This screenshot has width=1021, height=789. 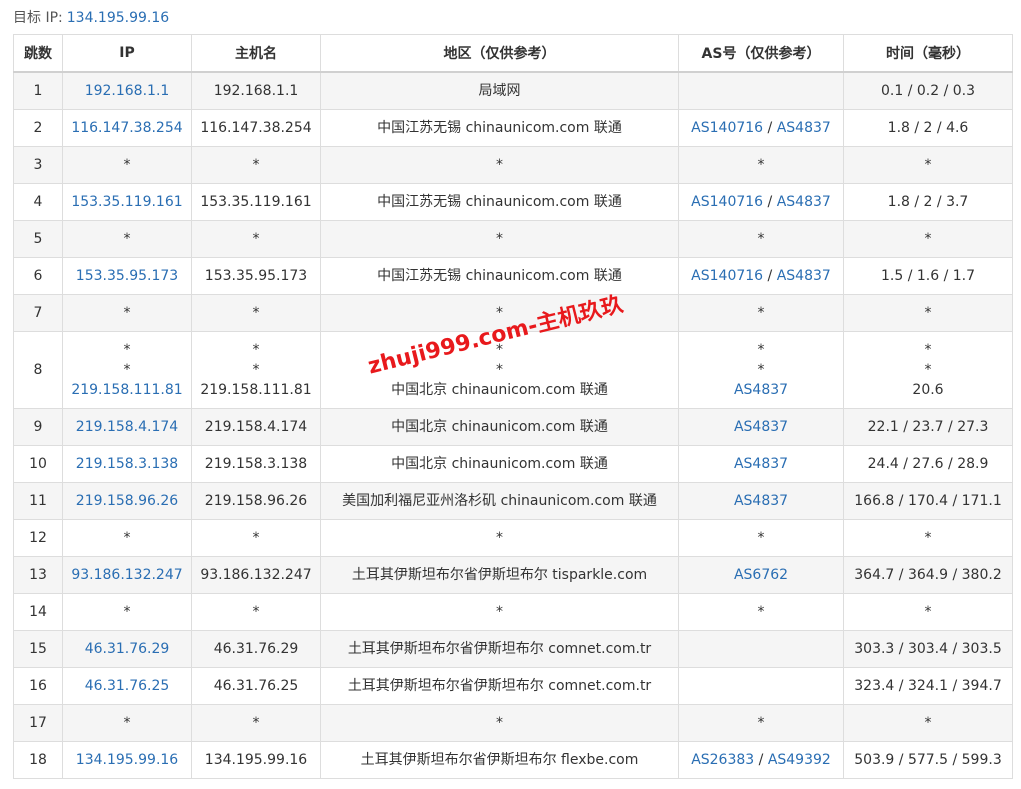 What do you see at coordinates (928, 128) in the screenshot?
I see `time-cell: 1.8 / 2 / 4.6` at bounding box center [928, 128].